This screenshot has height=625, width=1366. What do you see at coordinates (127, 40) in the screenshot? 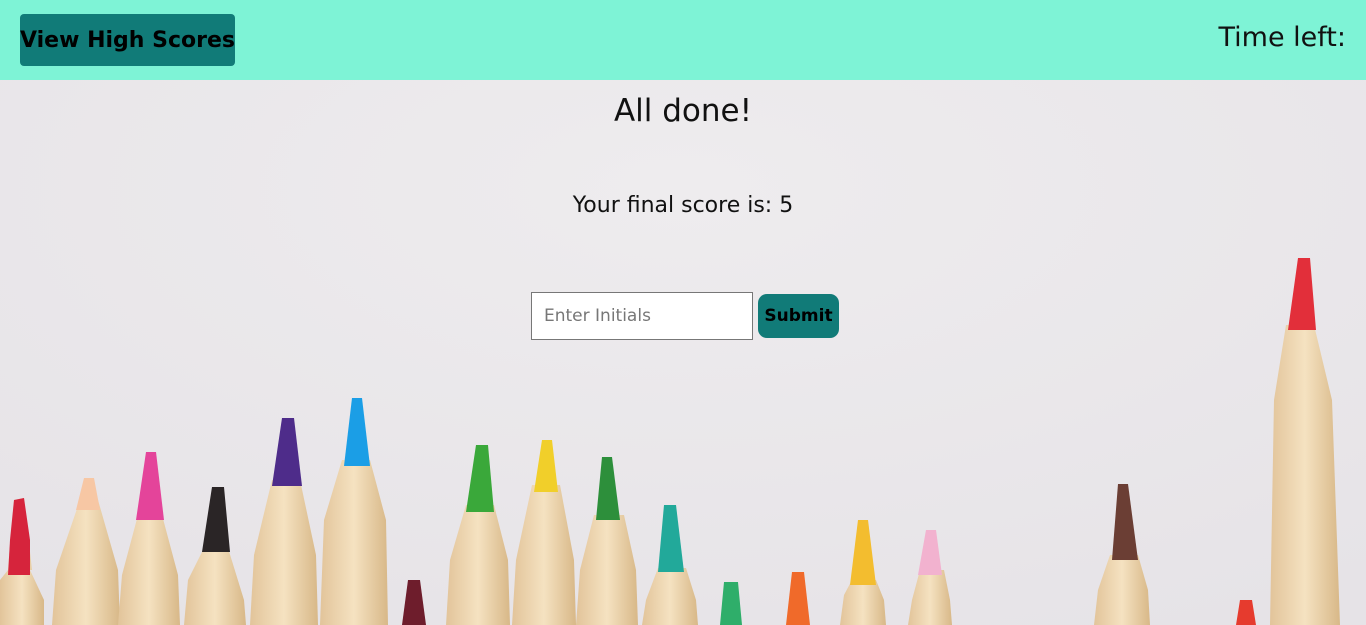
I see `view-high-scores-button: View High Scores` at bounding box center [127, 40].